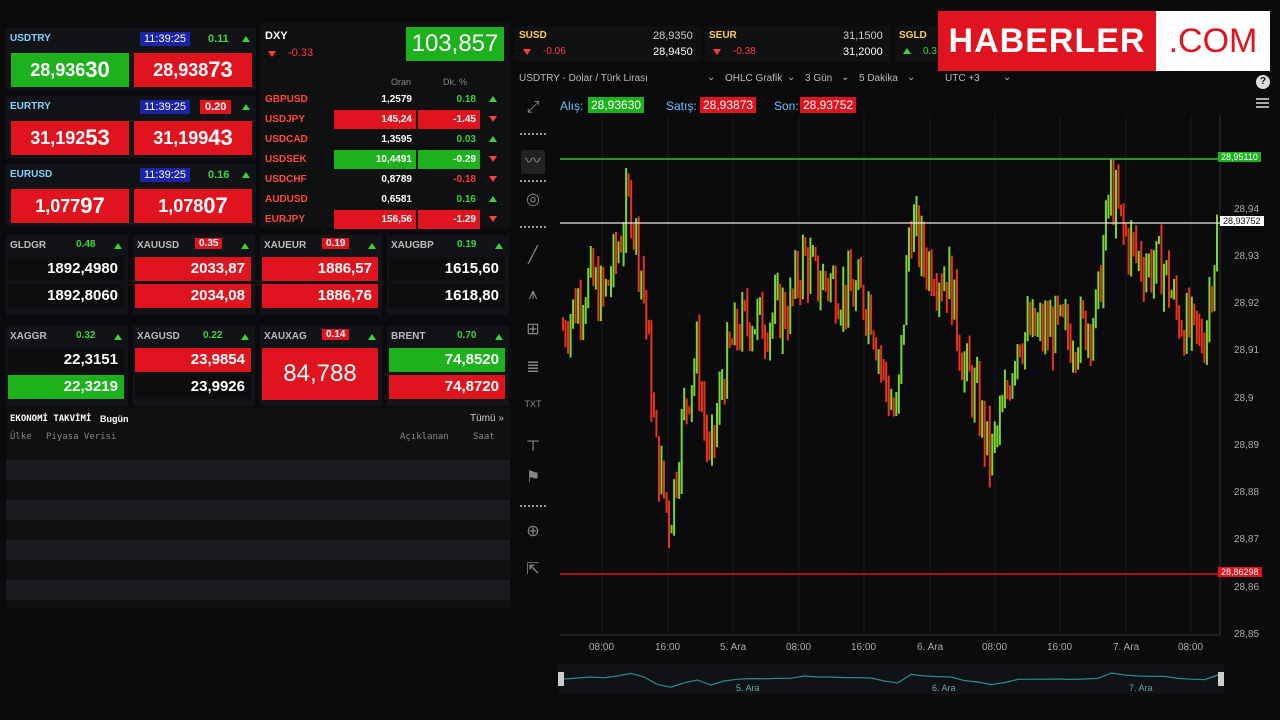 The width and height of the screenshot is (1280, 720). What do you see at coordinates (320, 374) in the screenshot?
I see `ratio-value: 84,788` at bounding box center [320, 374].